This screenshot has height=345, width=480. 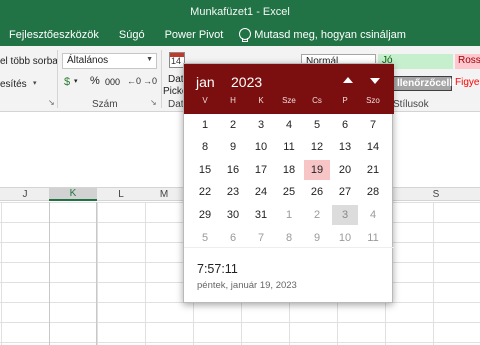 What do you see at coordinates (76, 81) in the screenshot?
I see `currency-dropdown-icon: ▾` at bounding box center [76, 81].